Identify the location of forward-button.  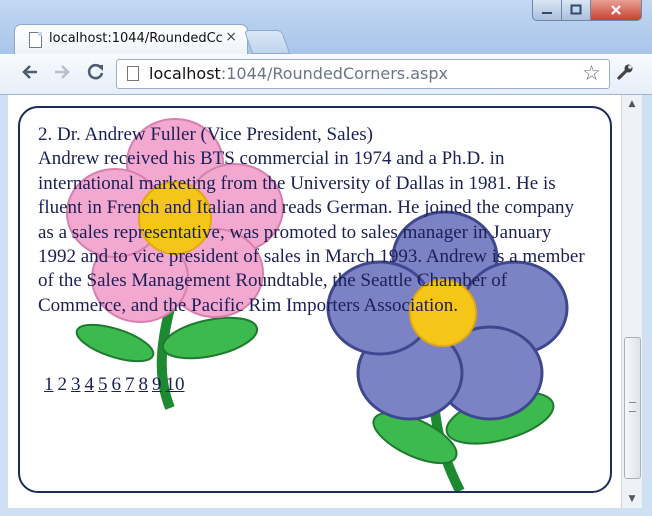
(62, 74).